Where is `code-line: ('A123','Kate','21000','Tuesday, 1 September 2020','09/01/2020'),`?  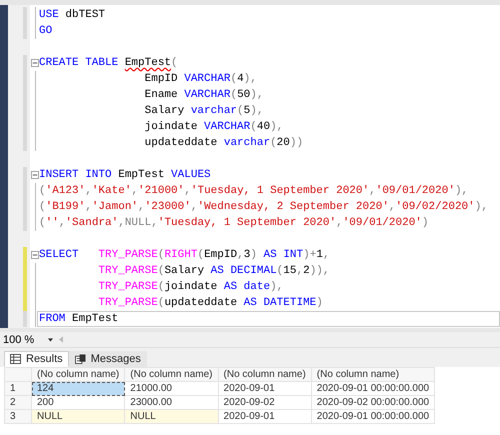 code-line: ('A123','Kate','21000','Tuesday, 1 September 2020','09/01/2020'), is located at coordinates (253, 191).